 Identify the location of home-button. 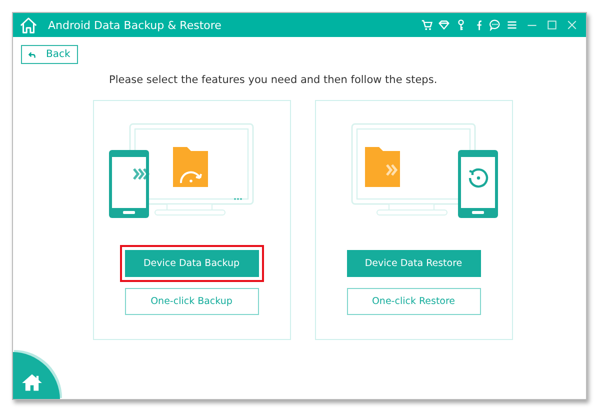
(36, 375).